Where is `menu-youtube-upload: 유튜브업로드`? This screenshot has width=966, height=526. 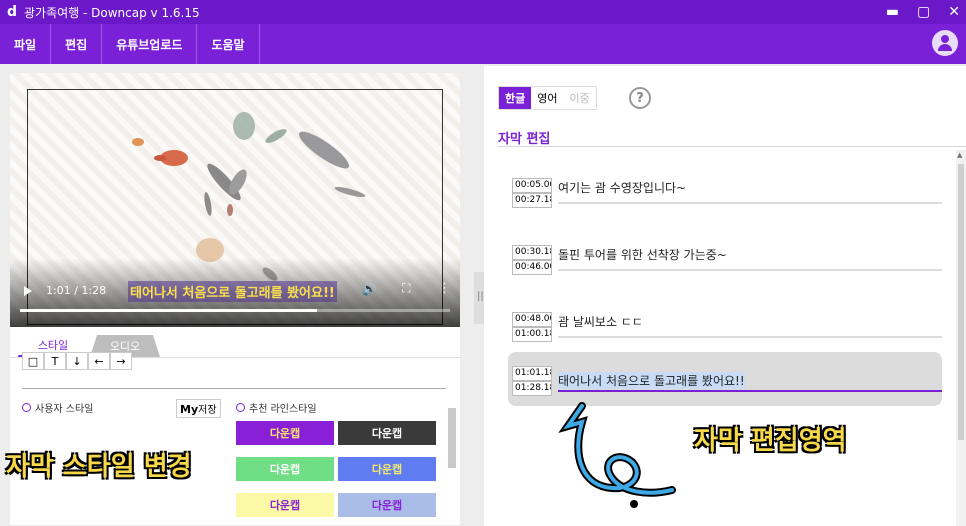 menu-youtube-upload: 유튜브업로드 is located at coordinates (150, 44).